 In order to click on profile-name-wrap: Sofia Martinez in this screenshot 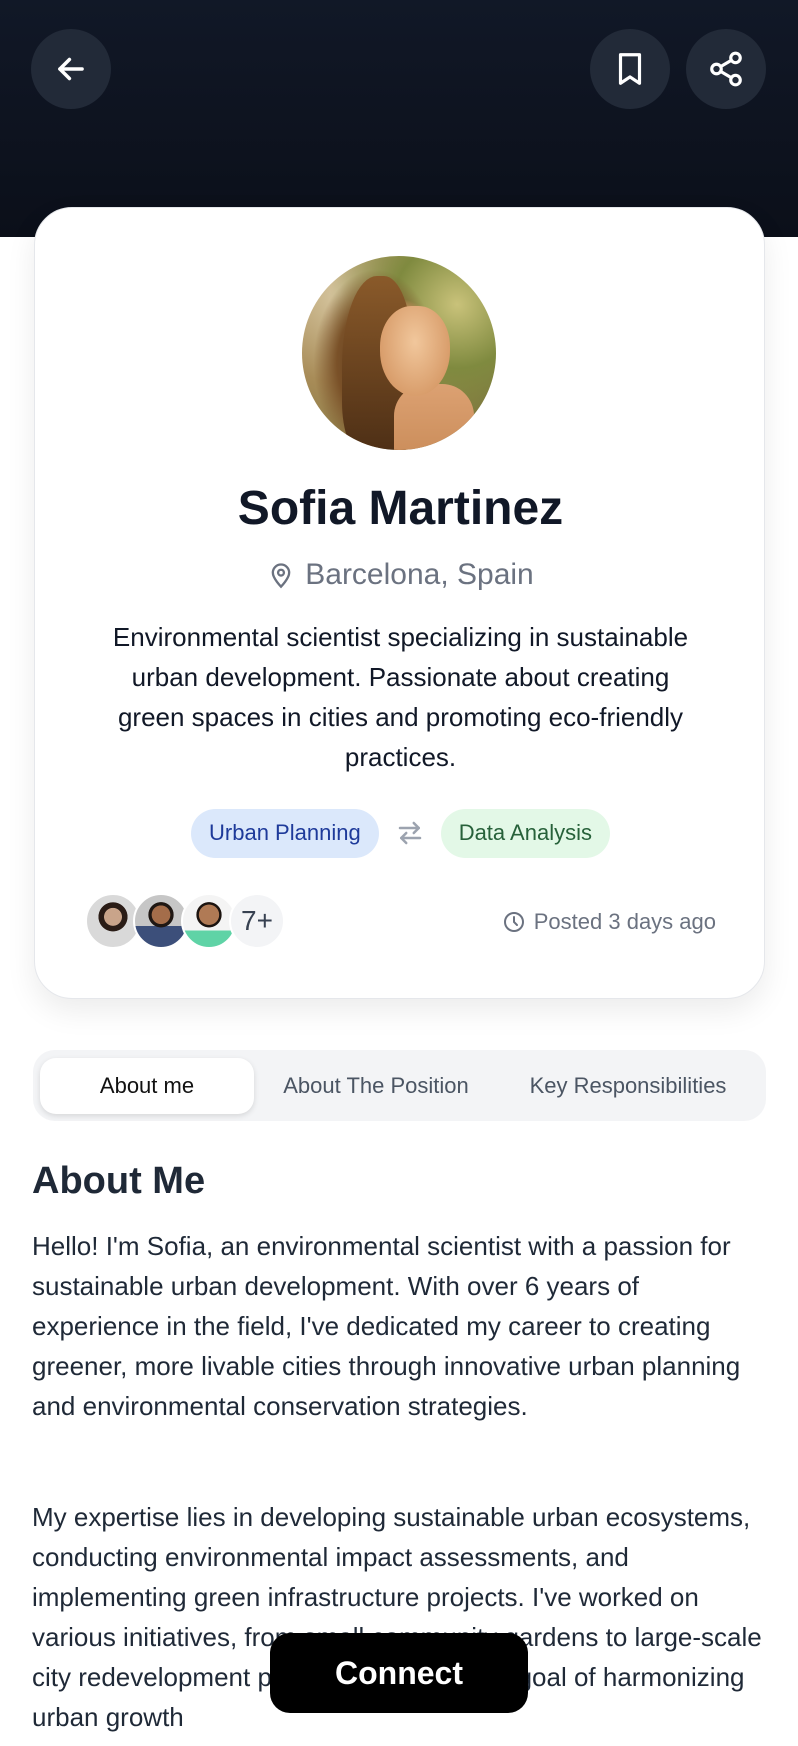, I will do `click(400, 509)`.